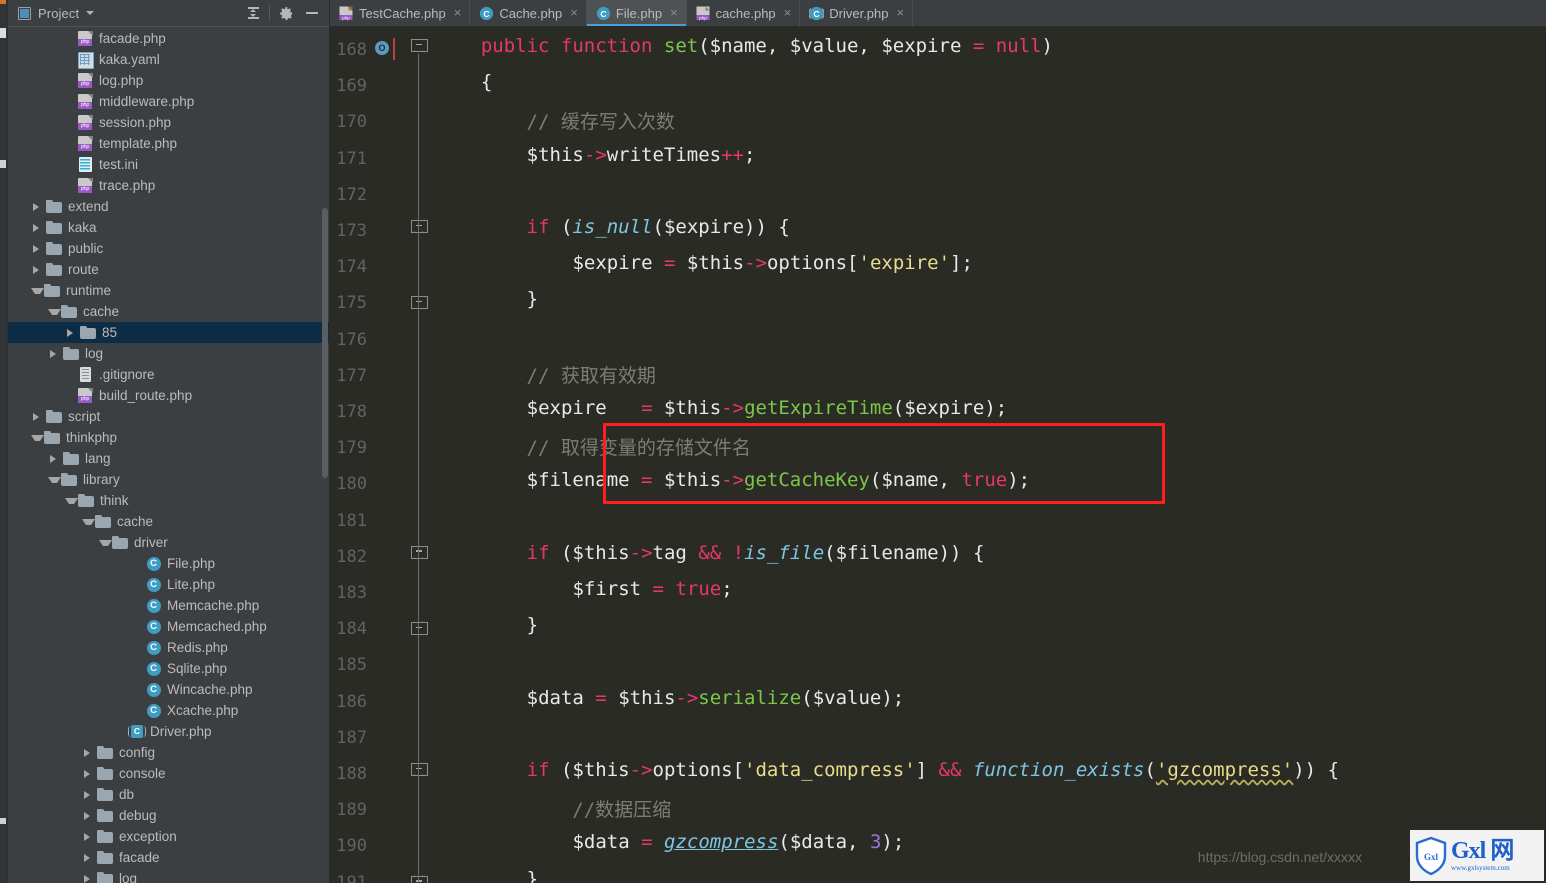  I want to click on tree-item-lang: lang, so click(168, 458).